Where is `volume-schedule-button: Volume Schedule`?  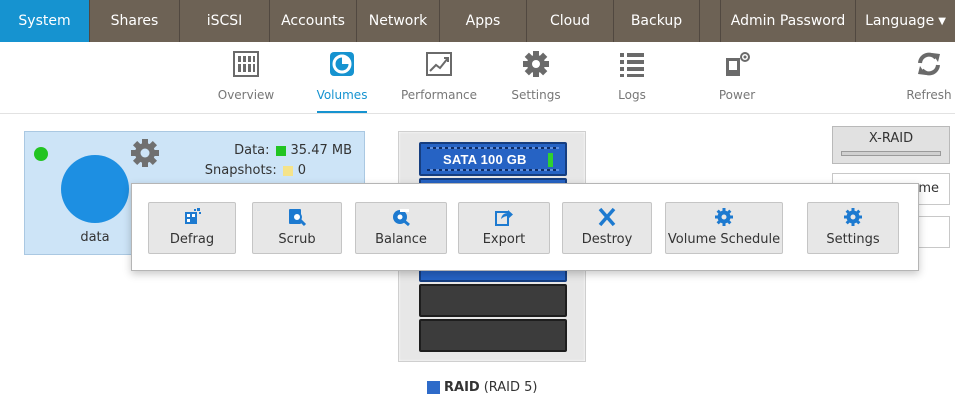
volume-schedule-button: Volume Schedule is located at coordinates (724, 228).